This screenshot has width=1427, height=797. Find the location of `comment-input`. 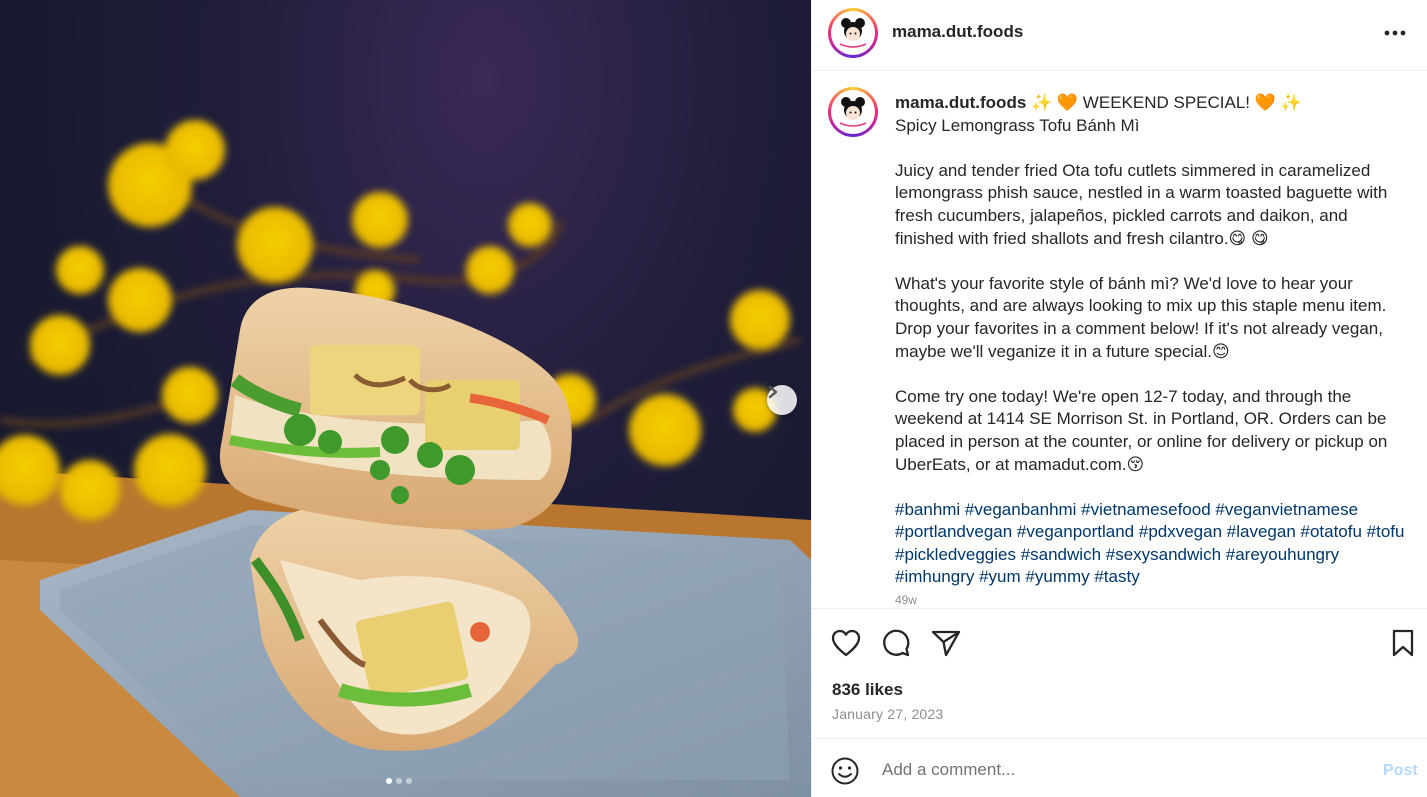

comment-input is located at coordinates (1122, 770).